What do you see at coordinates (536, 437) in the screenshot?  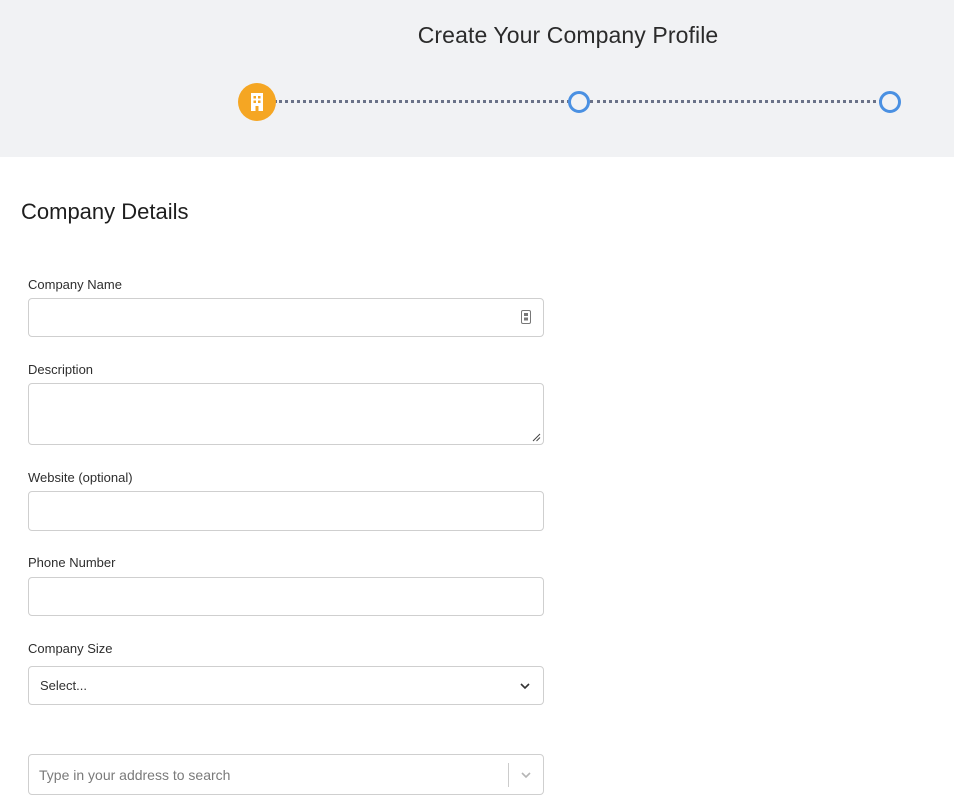 I see `resize-grip-icon` at bounding box center [536, 437].